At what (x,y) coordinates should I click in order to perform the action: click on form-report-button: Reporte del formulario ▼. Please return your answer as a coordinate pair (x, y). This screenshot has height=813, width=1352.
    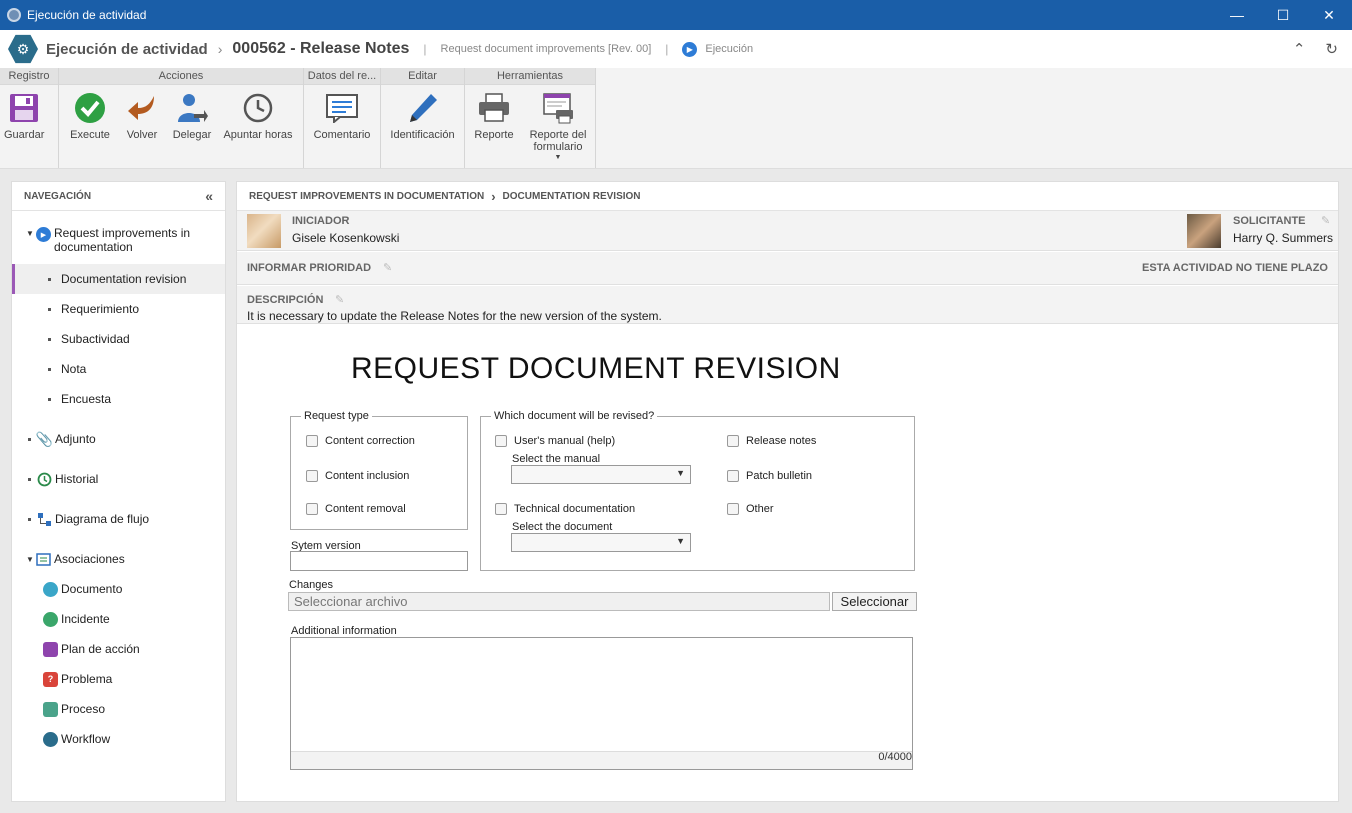
    Looking at the image, I should click on (558, 126).